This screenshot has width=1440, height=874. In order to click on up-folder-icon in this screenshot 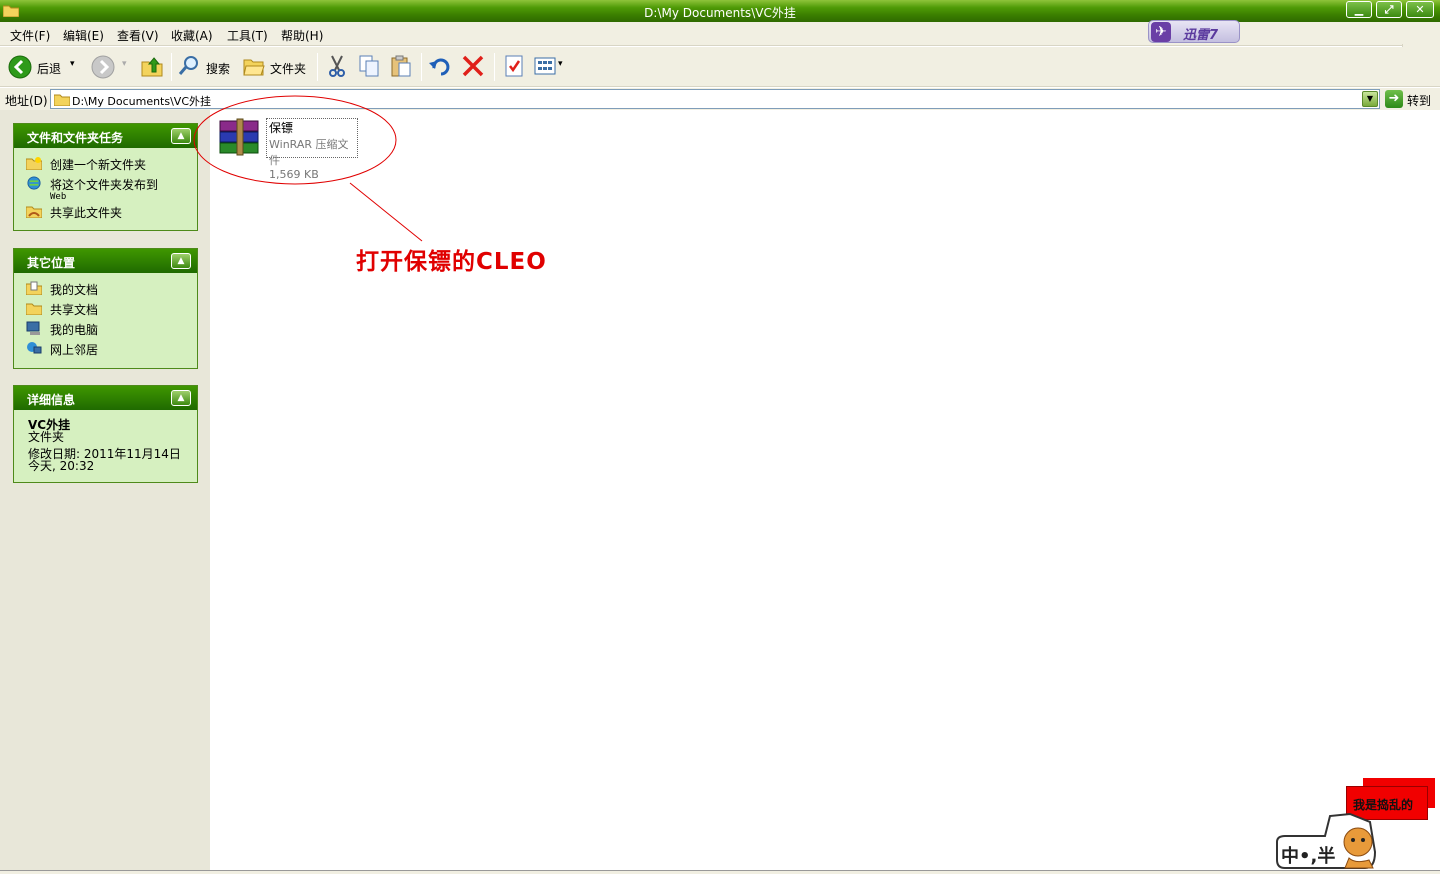, I will do `click(152, 67)`.